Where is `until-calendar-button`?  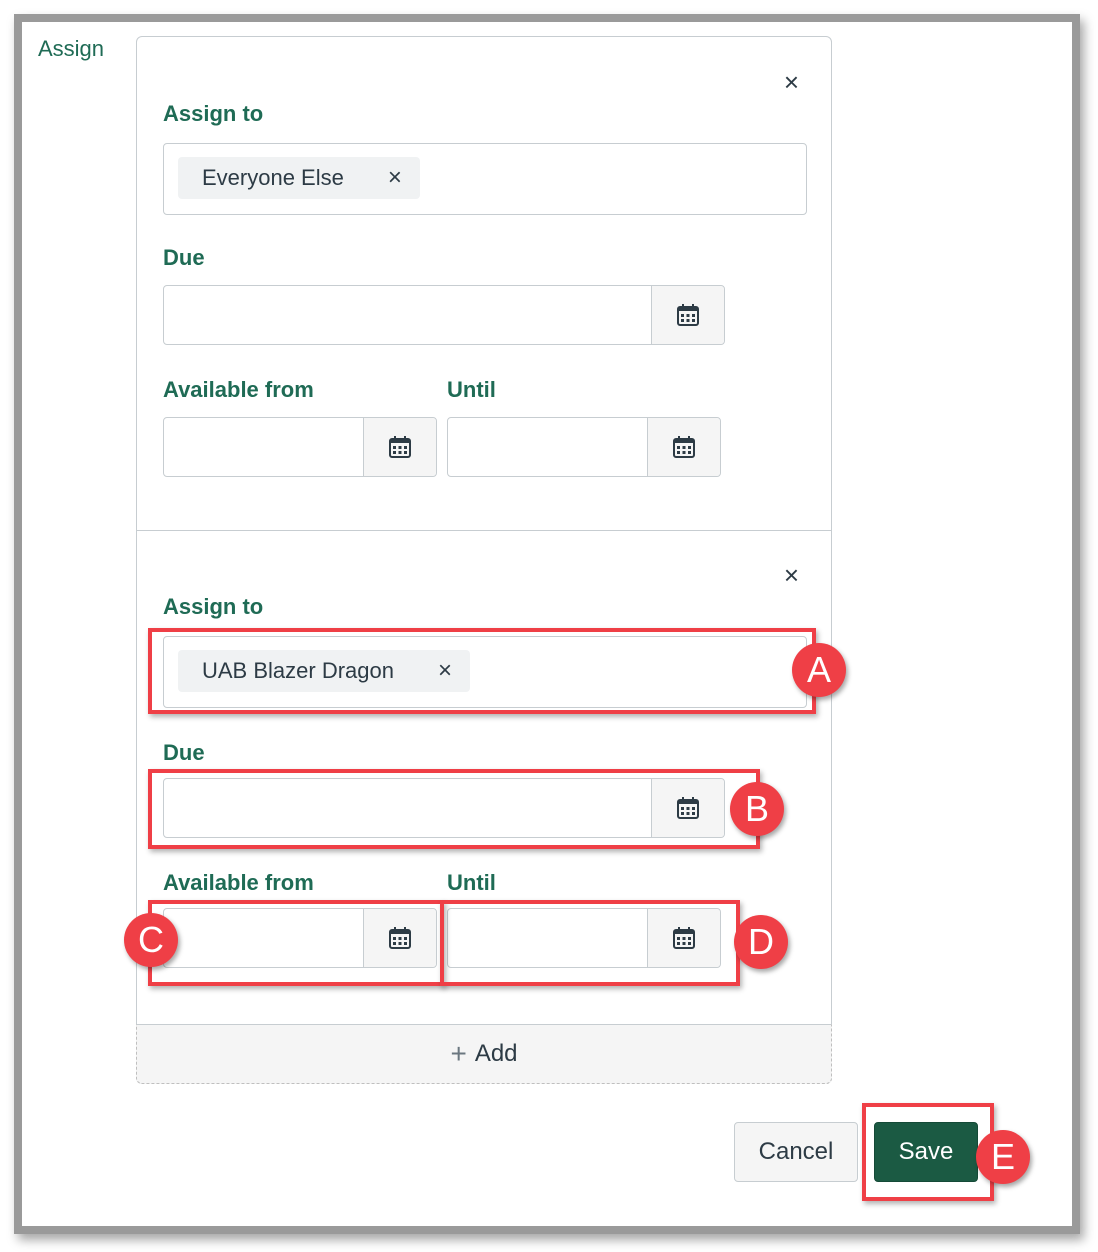
until-calendar-button is located at coordinates (683, 447).